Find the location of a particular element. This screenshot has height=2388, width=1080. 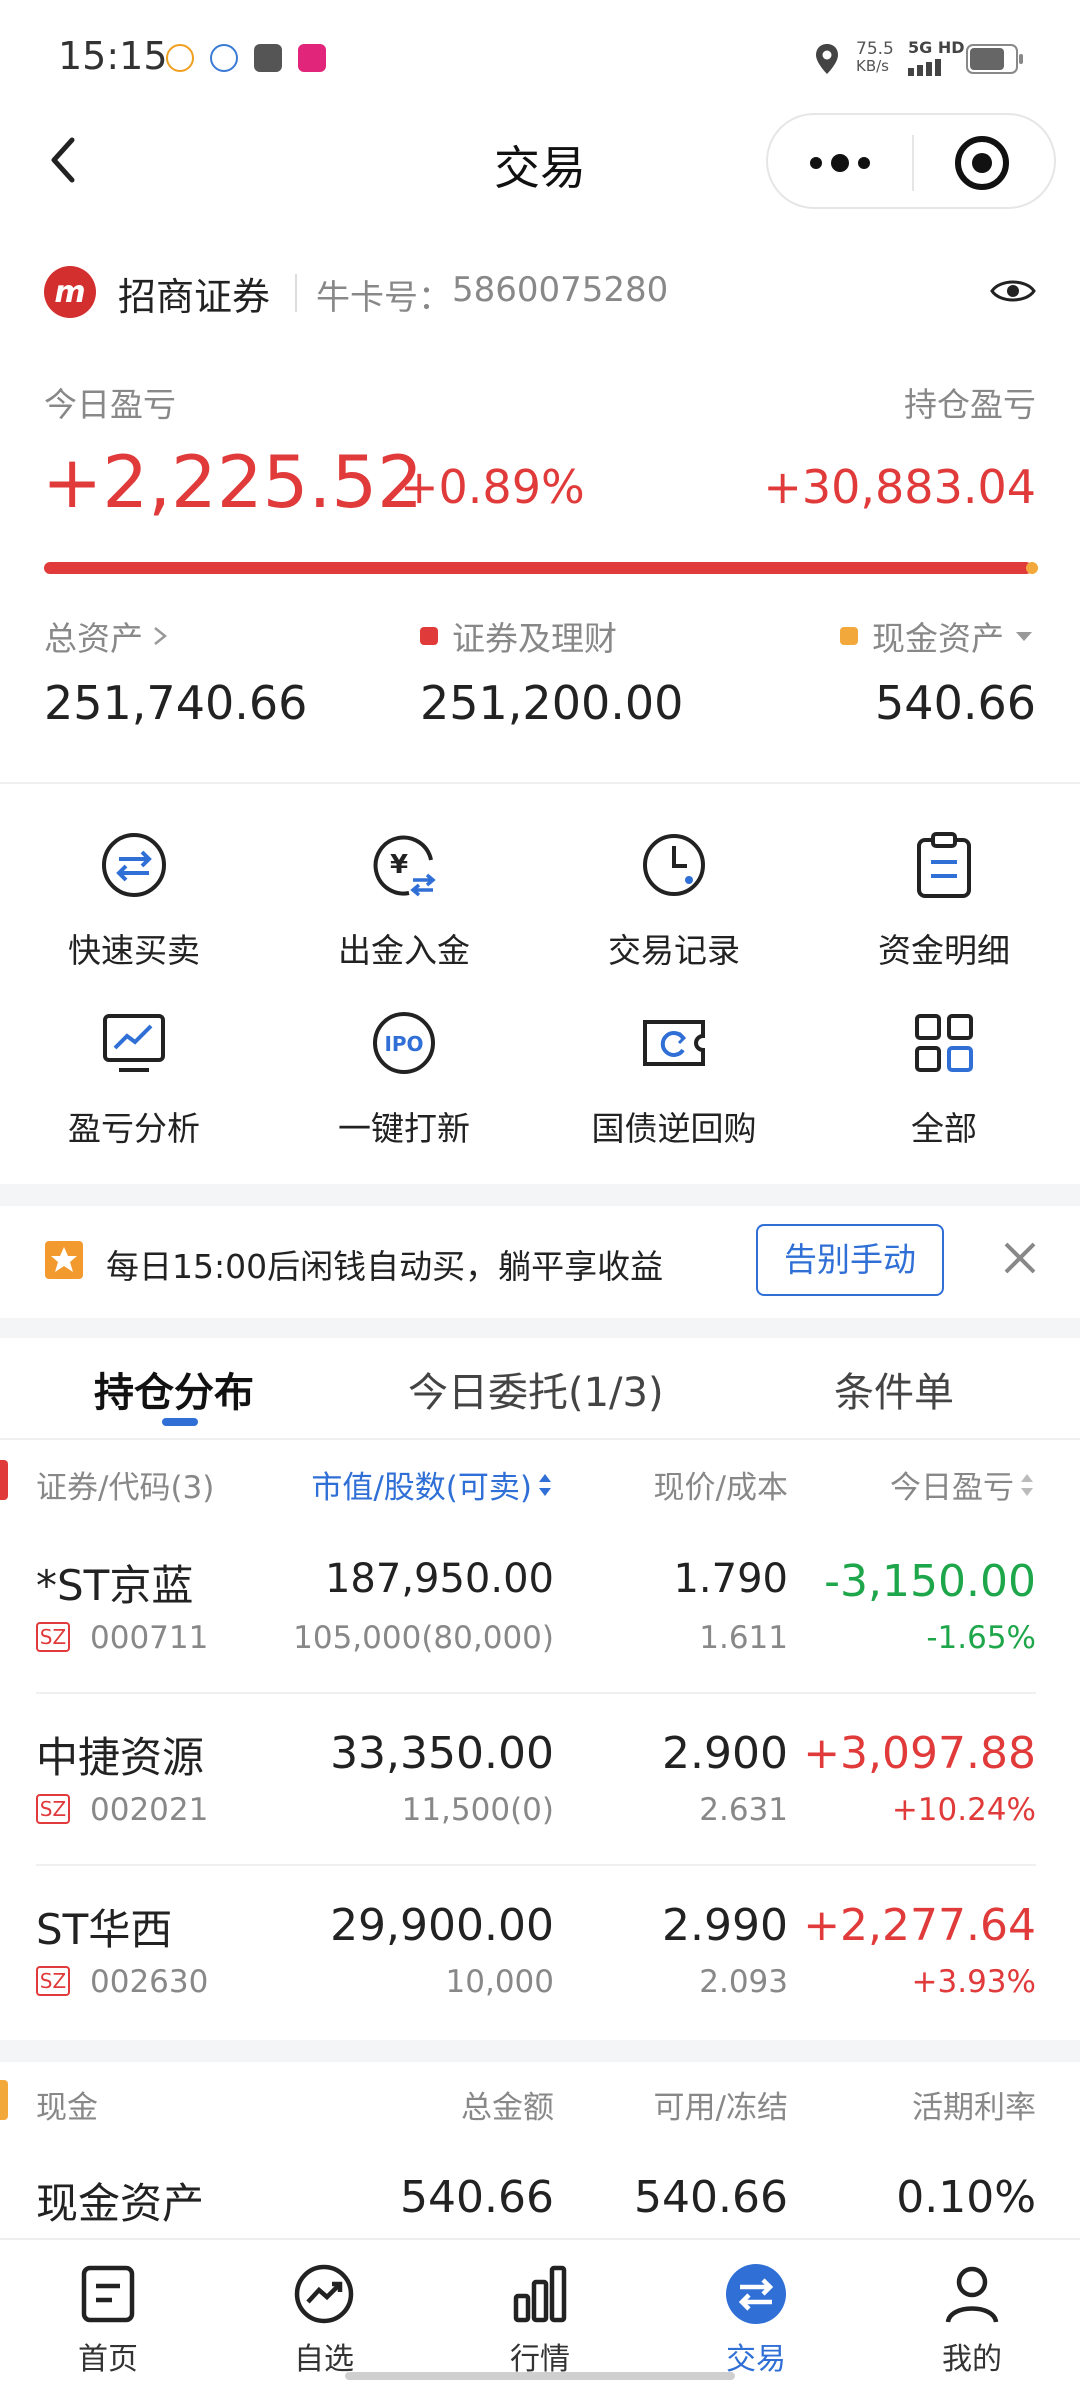

svg-text: m is located at coordinates (69, 292).